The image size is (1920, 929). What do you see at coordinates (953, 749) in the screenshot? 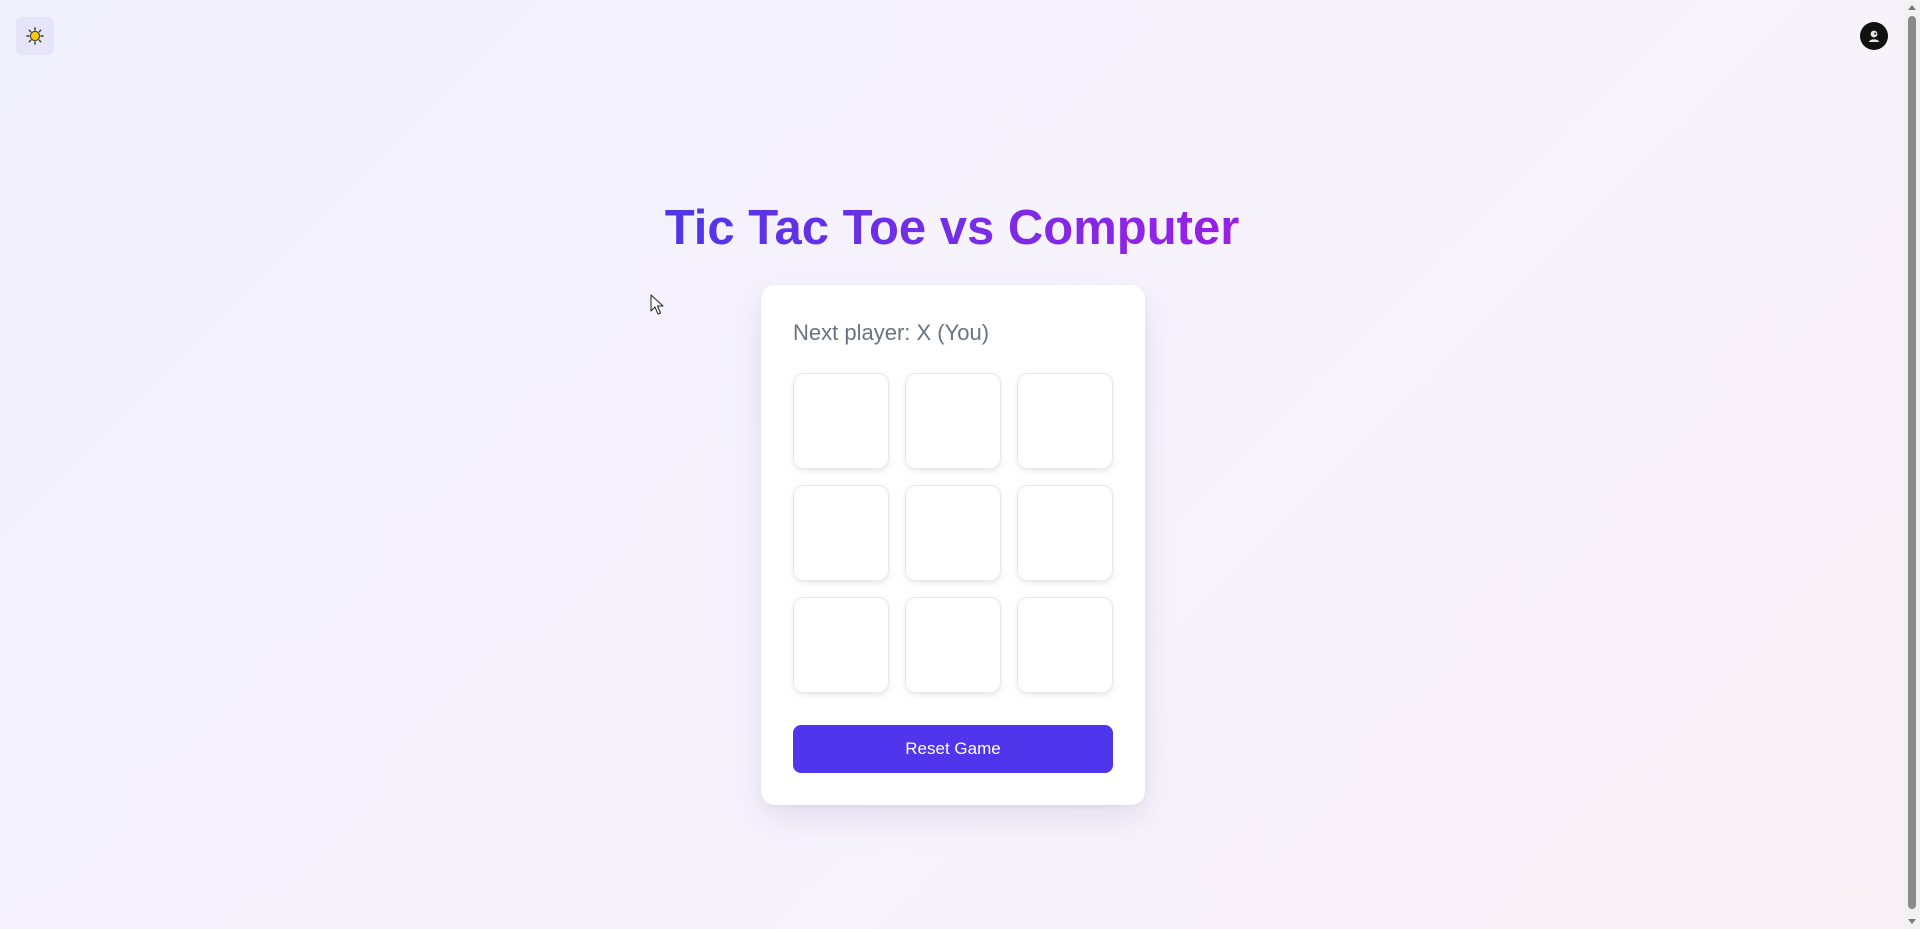
I see `reset-game-button: Reset Game` at bounding box center [953, 749].